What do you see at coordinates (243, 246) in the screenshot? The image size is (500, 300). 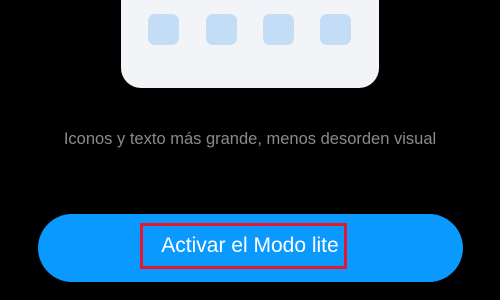 I see `highlight-annotation-box` at bounding box center [243, 246].